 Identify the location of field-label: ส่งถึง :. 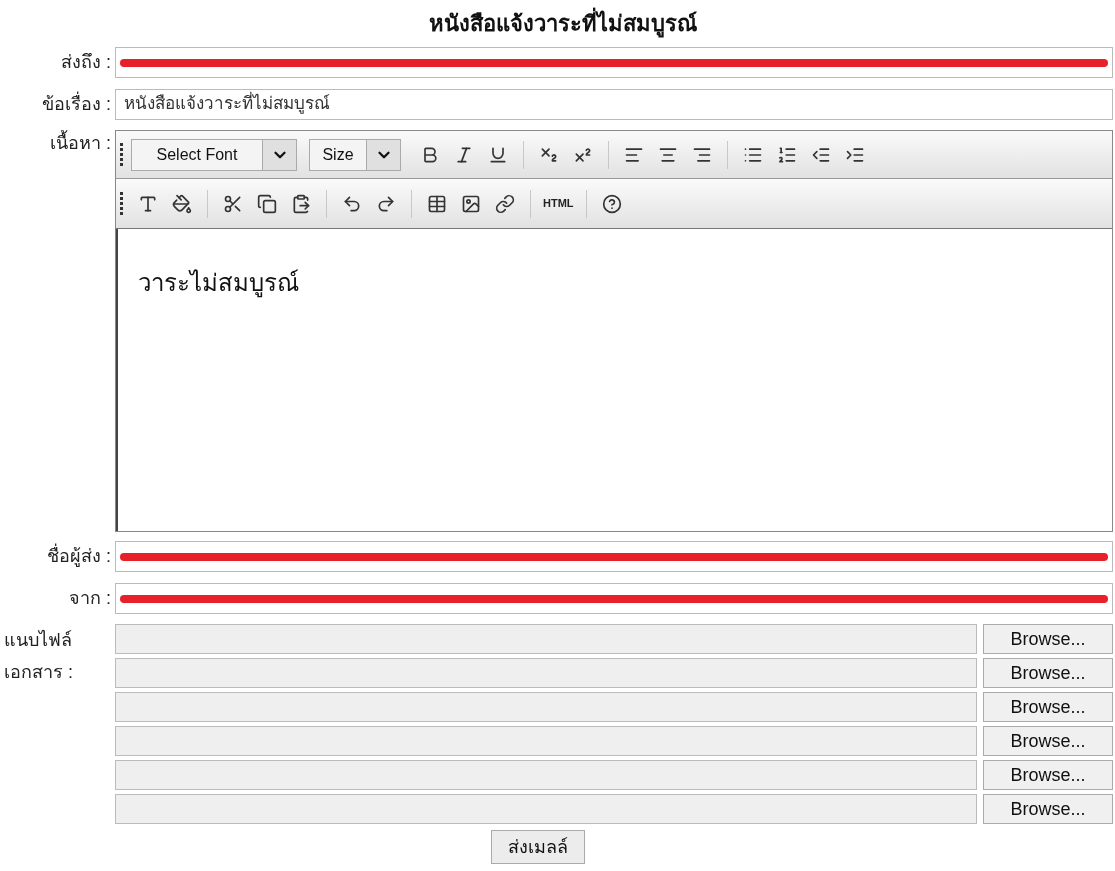
(86, 62).